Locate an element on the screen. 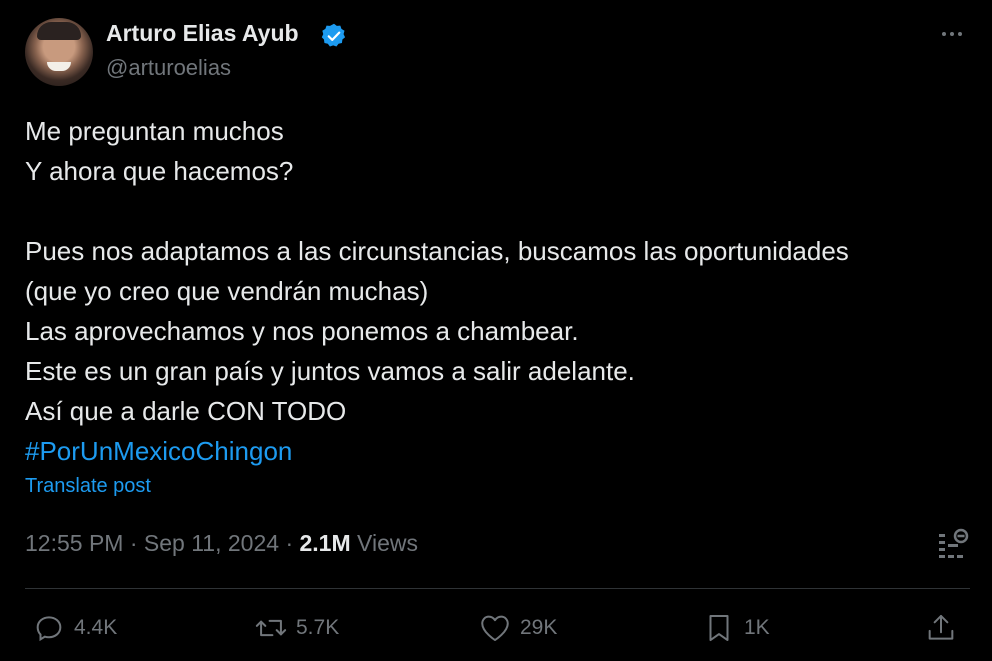 The image size is (992, 661). verified-badge-icon is located at coordinates (333, 35).